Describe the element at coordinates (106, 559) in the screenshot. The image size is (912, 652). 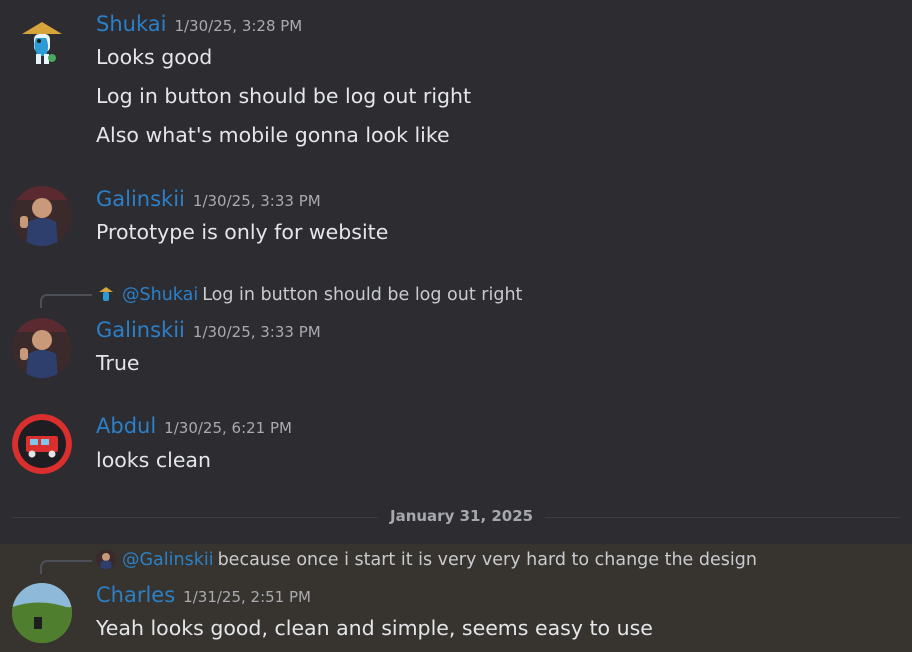
I see `reply-avatar-galinskii` at that location.